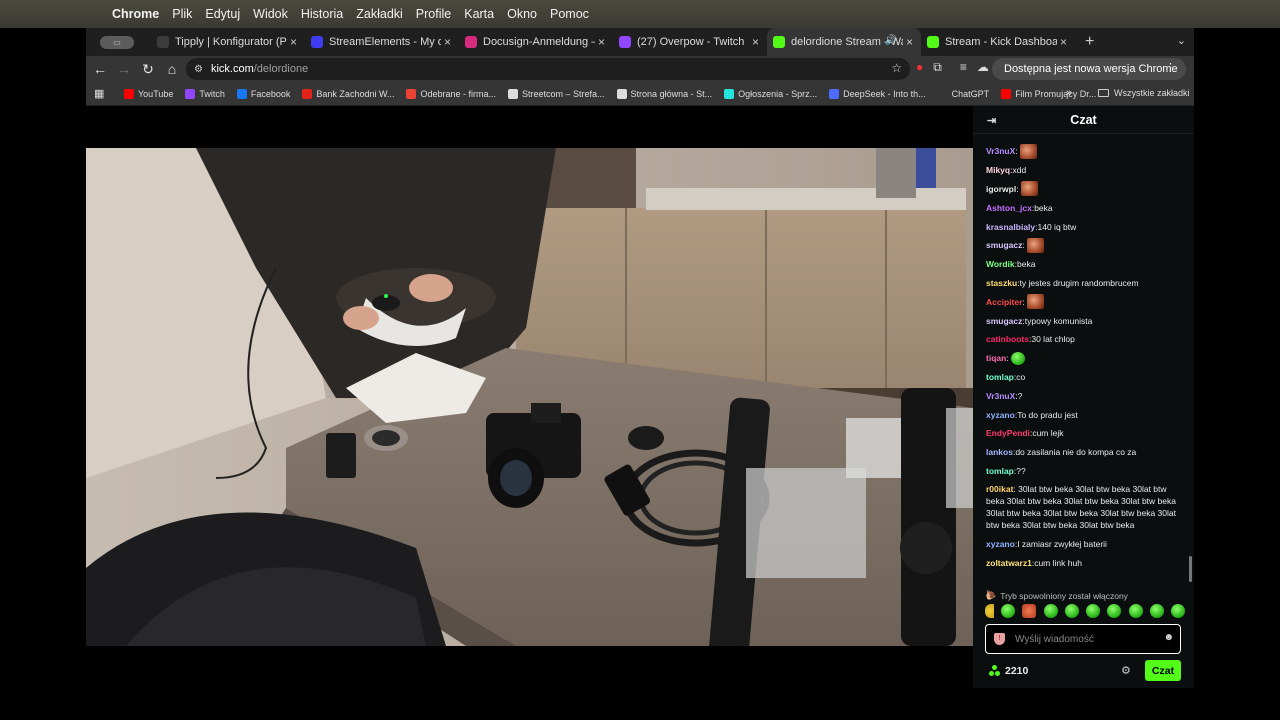  Describe the element at coordinates (1010, 227) in the screenshot. I see `chat-username: krasnalbialy` at that location.